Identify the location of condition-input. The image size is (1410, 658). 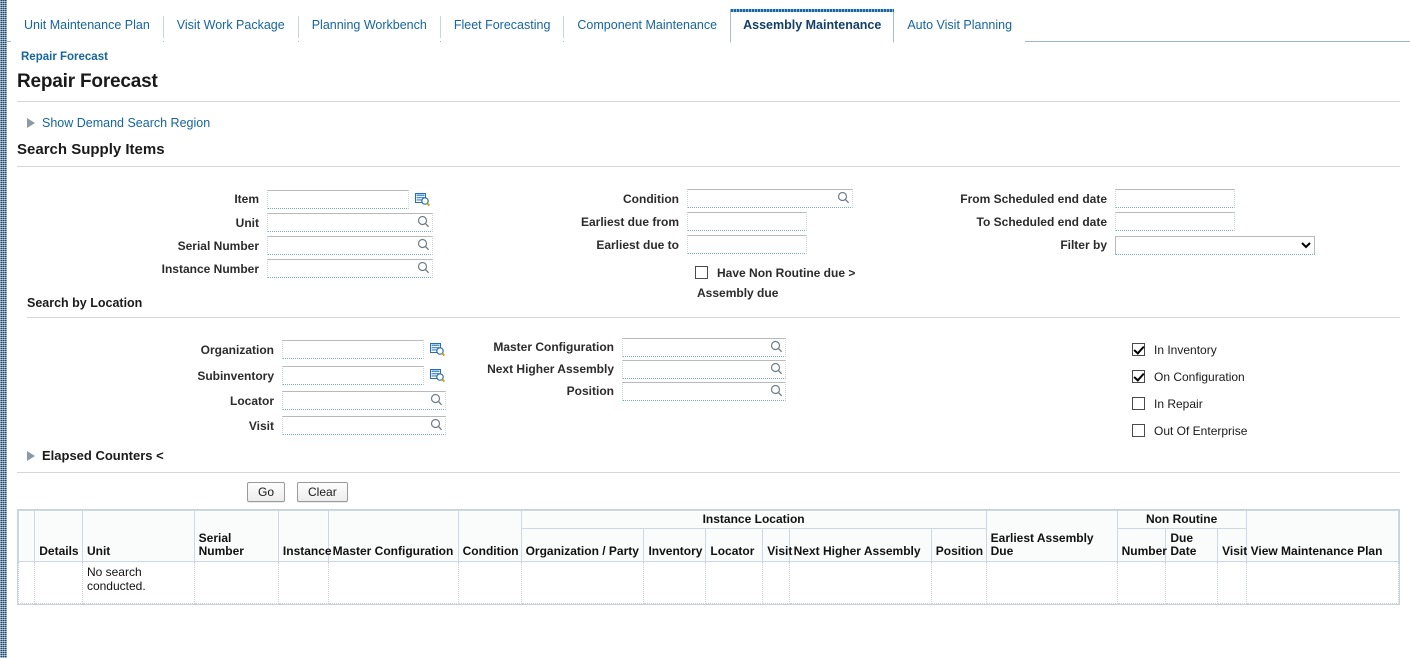
(770, 198).